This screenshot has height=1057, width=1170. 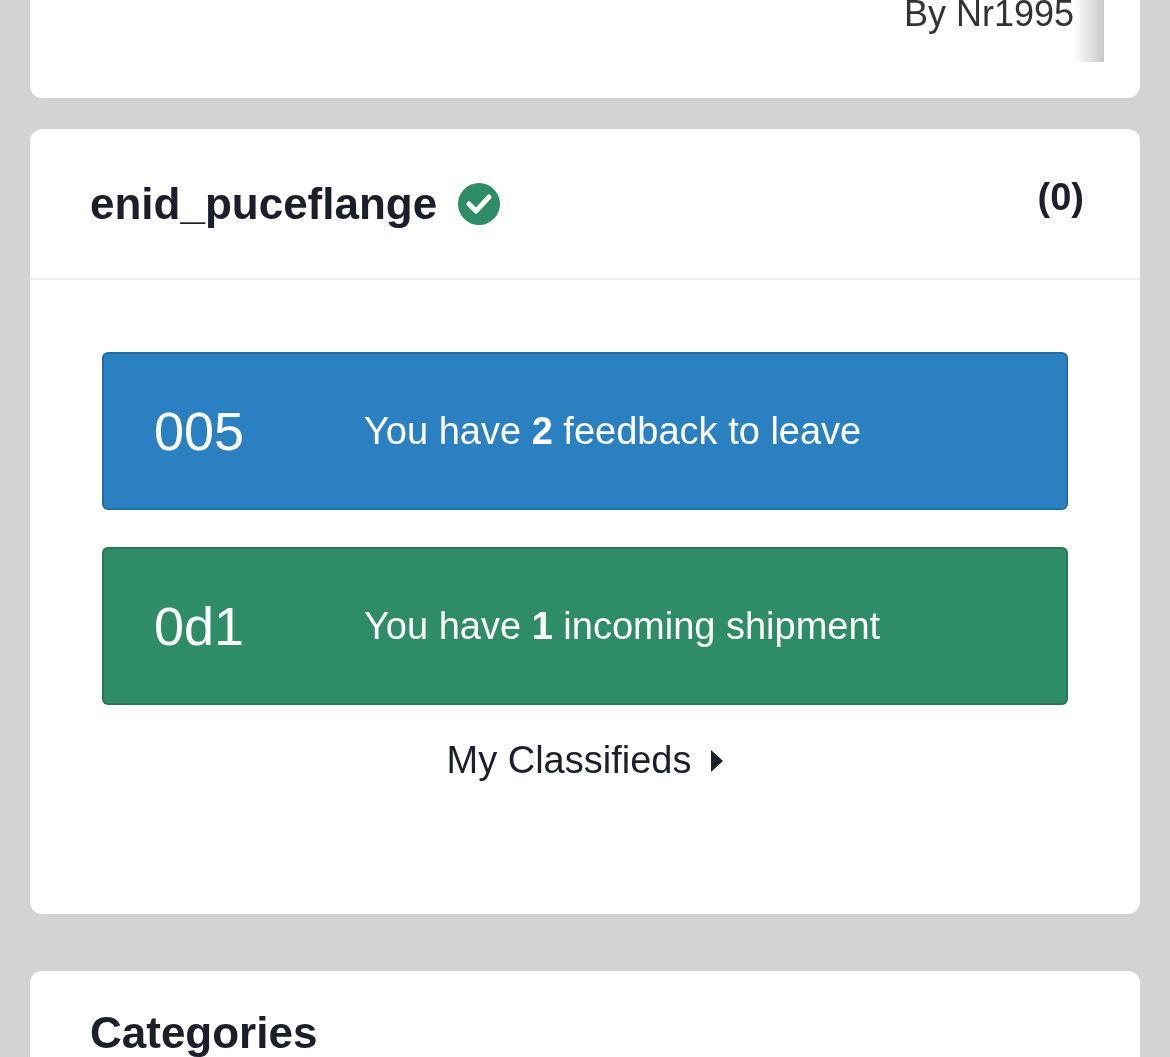 What do you see at coordinates (204, 1032) in the screenshot?
I see `section-title: Categories` at bounding box center [204, 1032].